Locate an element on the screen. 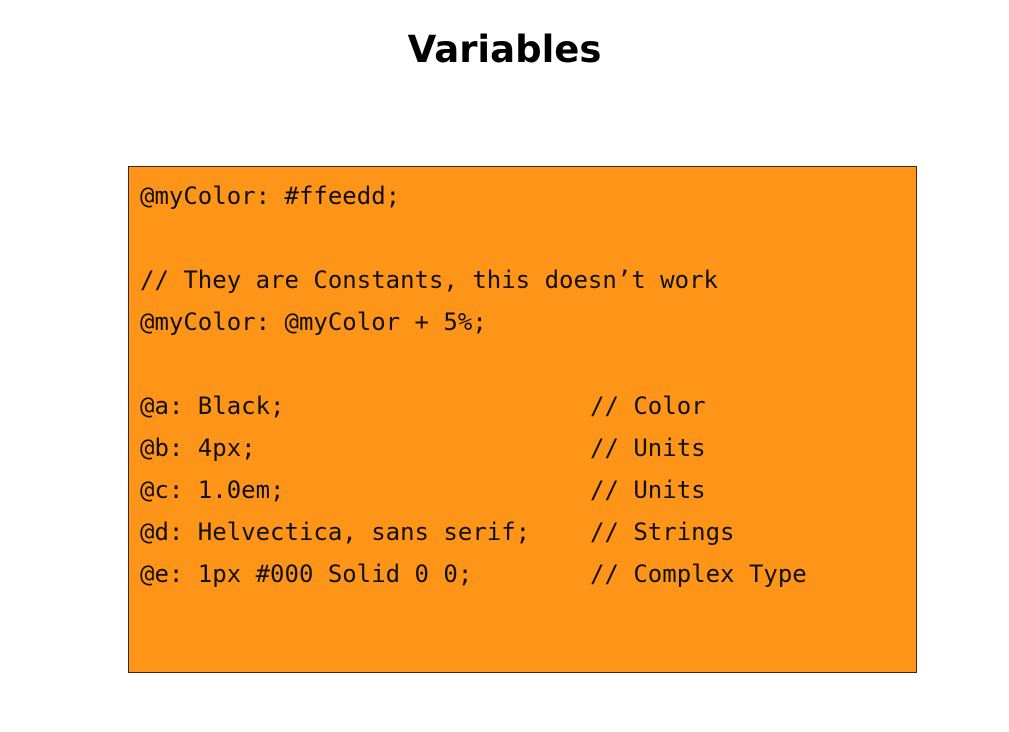 Image resolution: width=1009 pixels, height=732 pixels. code-line: @a: Black; // Color is located at coordinates (528, 406).